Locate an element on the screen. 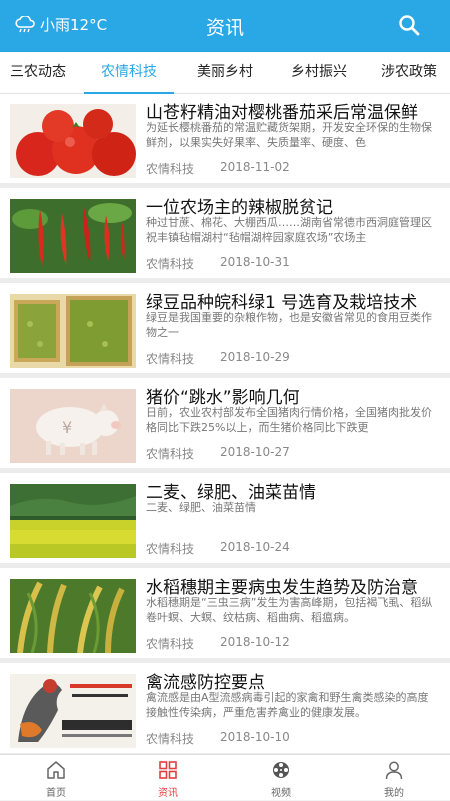  article-thumbnail-mung-beans is located at coordinates (73, 331).